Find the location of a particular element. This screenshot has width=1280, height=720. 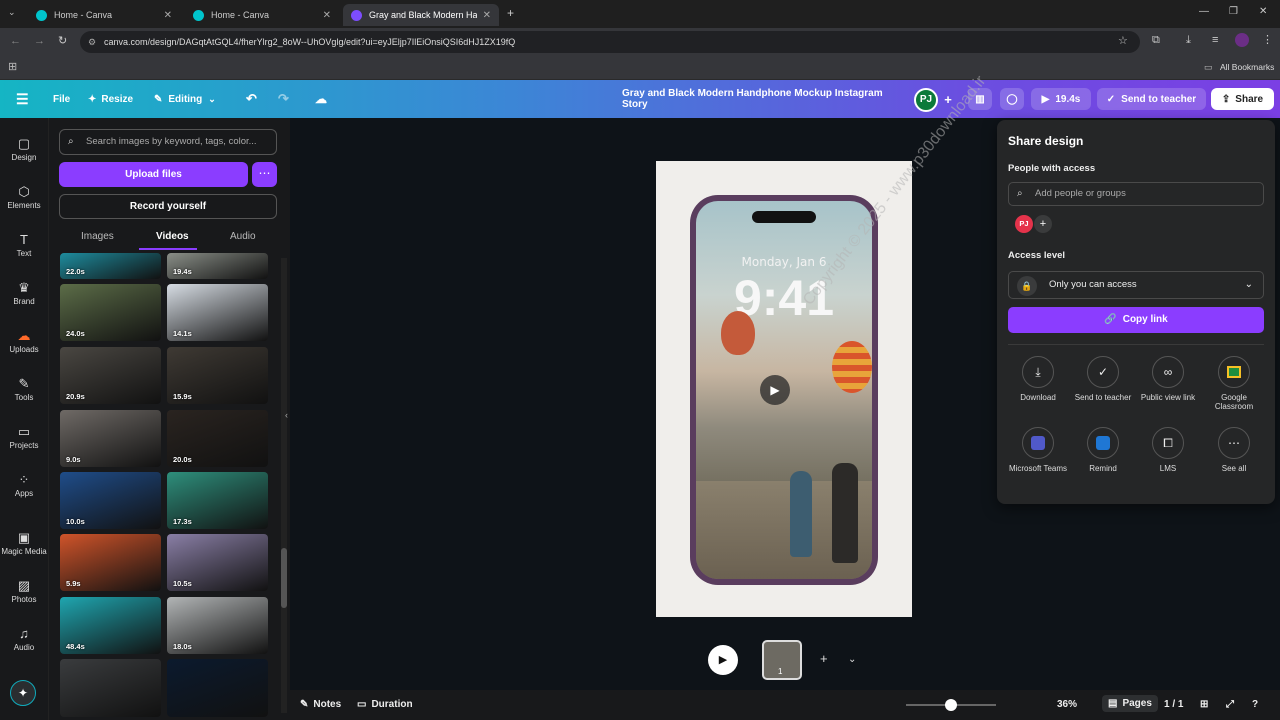

share-option-microsoft-teams: Microsoft Teams is located at coordinates (1038, 450).